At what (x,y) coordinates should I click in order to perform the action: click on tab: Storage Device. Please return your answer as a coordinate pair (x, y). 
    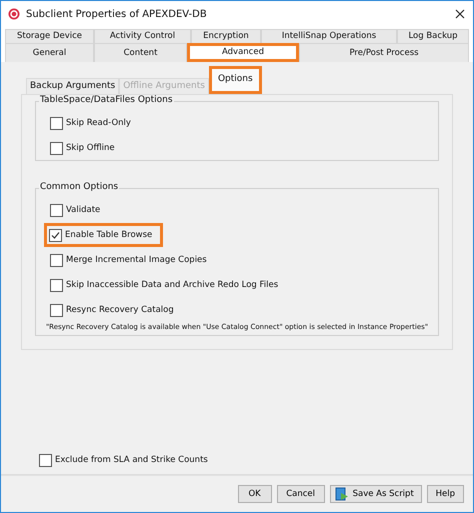
    Looking at the image, I should click on (49, 36).